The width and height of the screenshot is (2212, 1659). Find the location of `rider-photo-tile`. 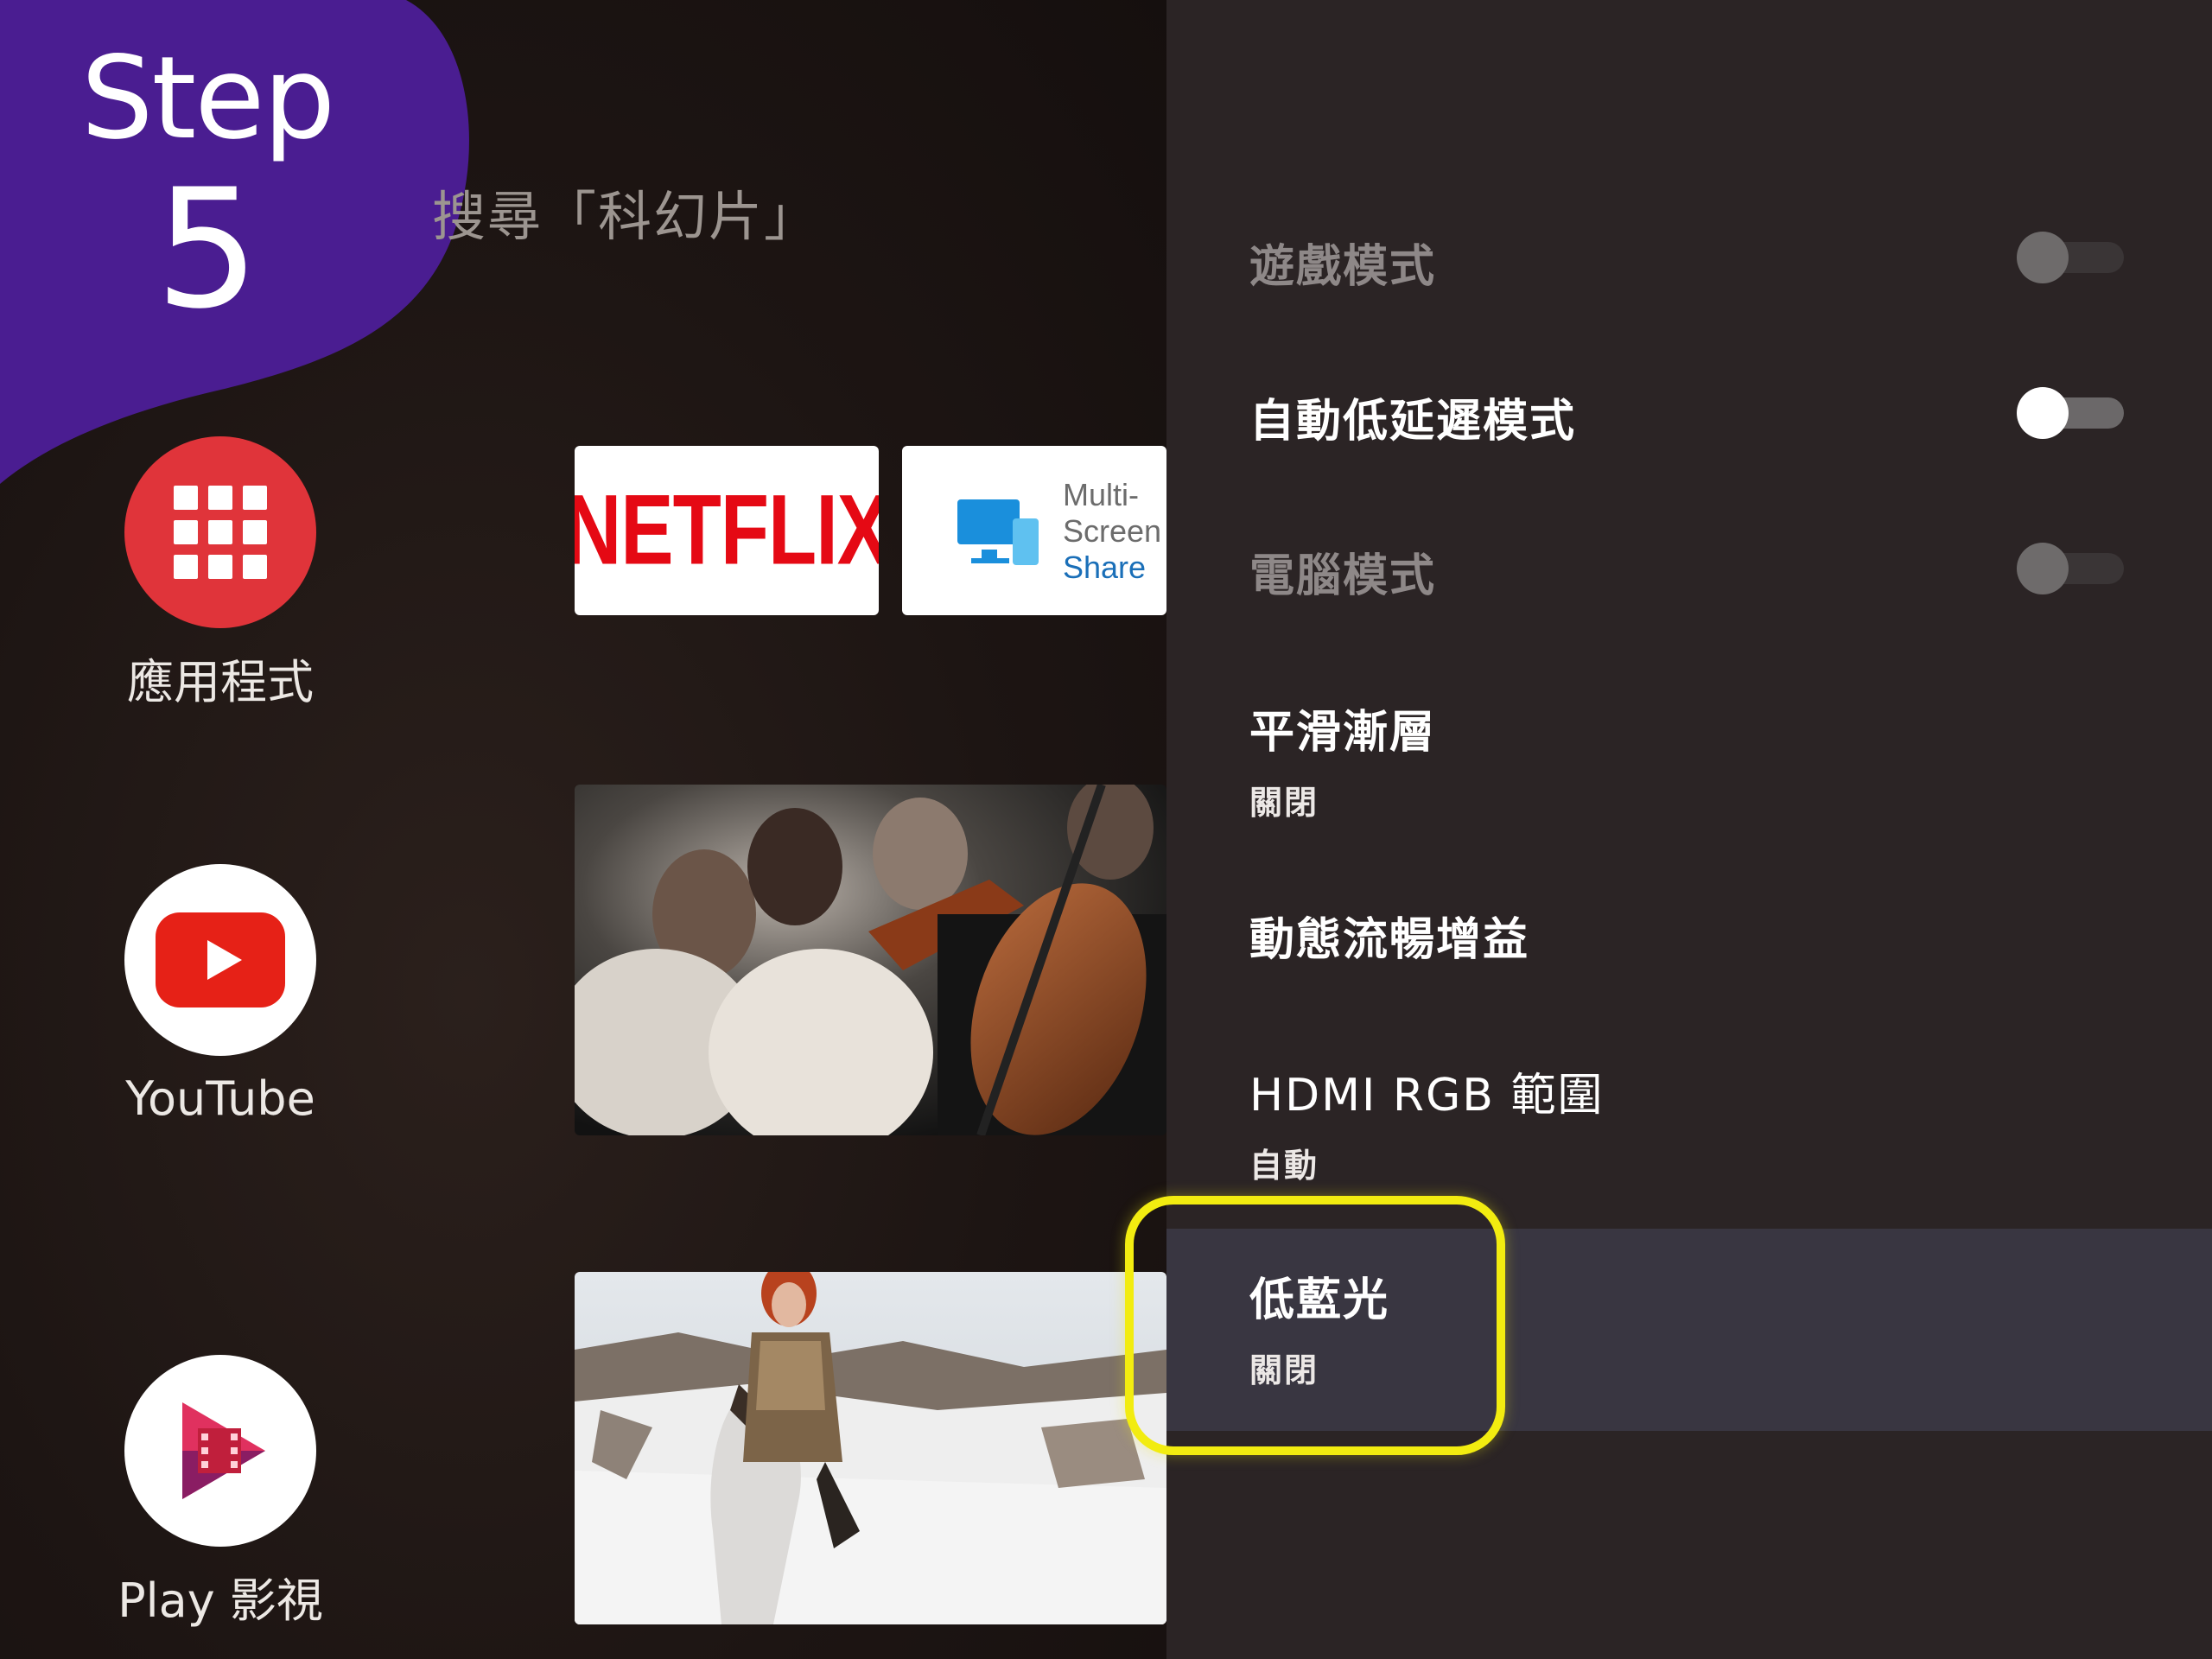

rider-photo-tile is located at coordinates (870, 1448).